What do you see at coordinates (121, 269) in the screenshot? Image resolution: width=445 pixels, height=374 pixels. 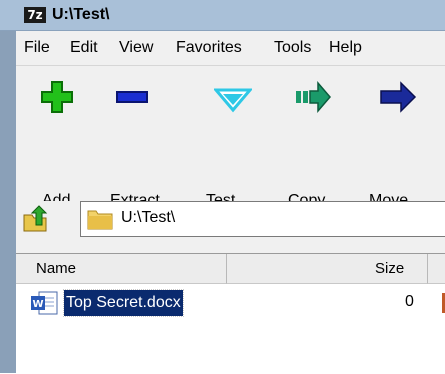 I see `column-header-name: Name` at bounding box center [121, 269].